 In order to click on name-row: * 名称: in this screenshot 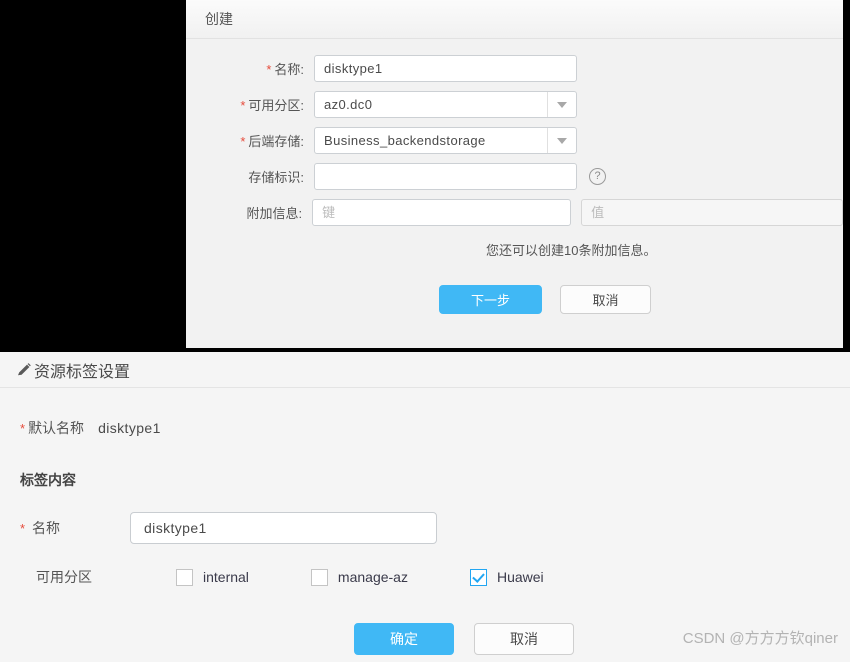, I will do `click(514, 68)`.